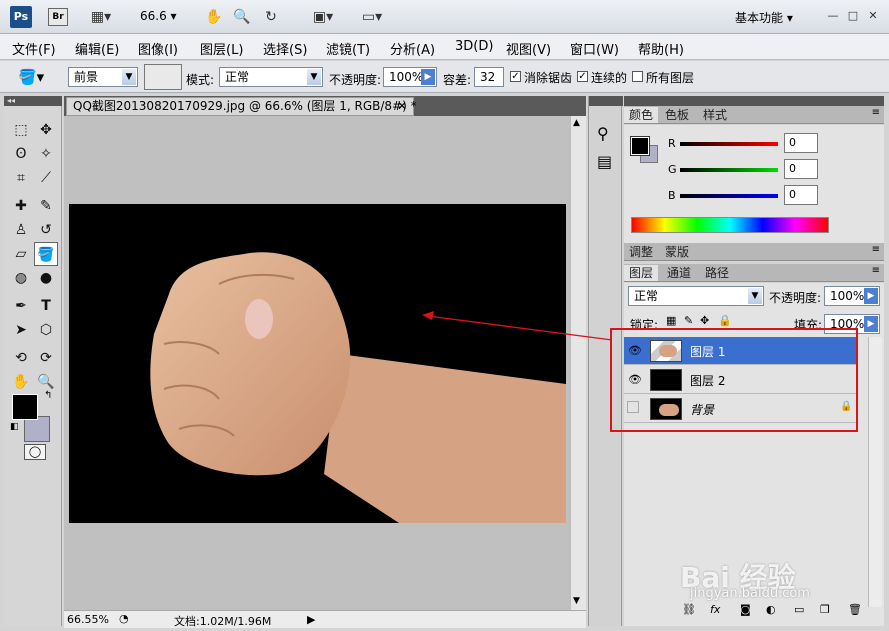  I want to click on blend-mode-select: 正常 ▼, so click(271, 77).